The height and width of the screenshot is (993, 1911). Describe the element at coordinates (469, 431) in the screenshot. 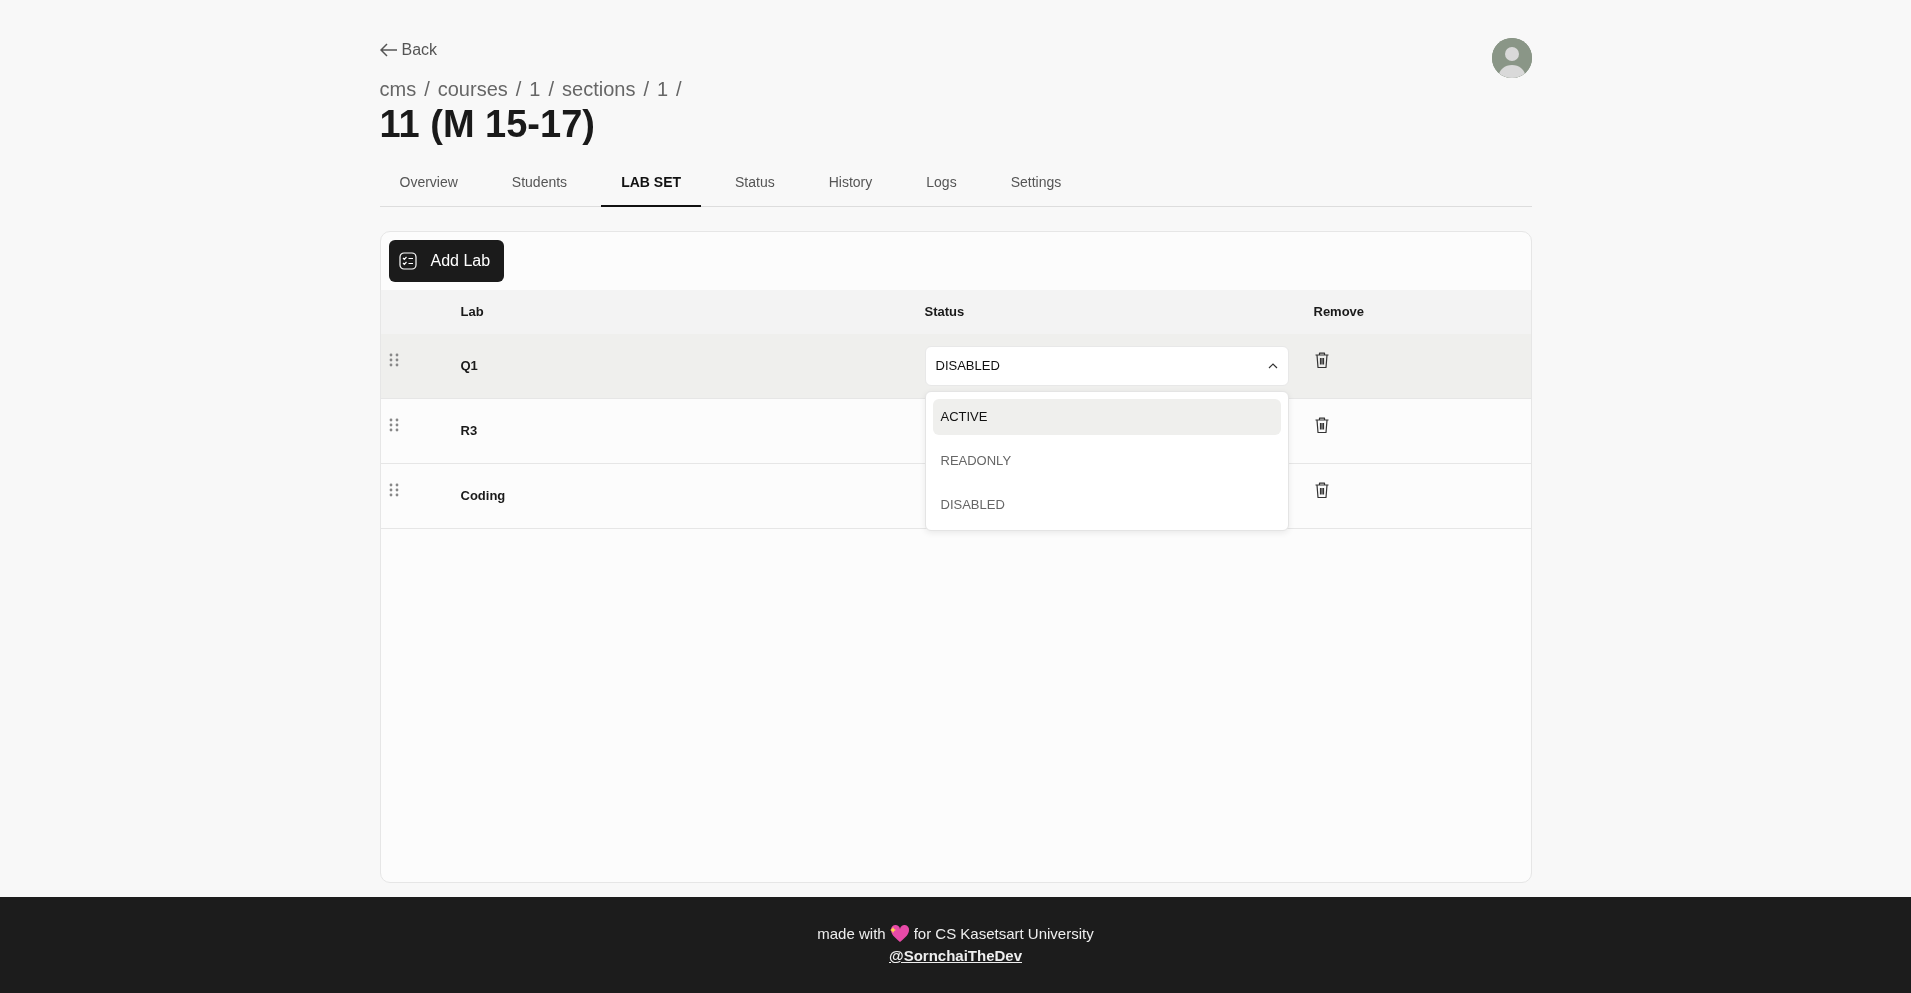

I see `lab-name: R3` at that location.